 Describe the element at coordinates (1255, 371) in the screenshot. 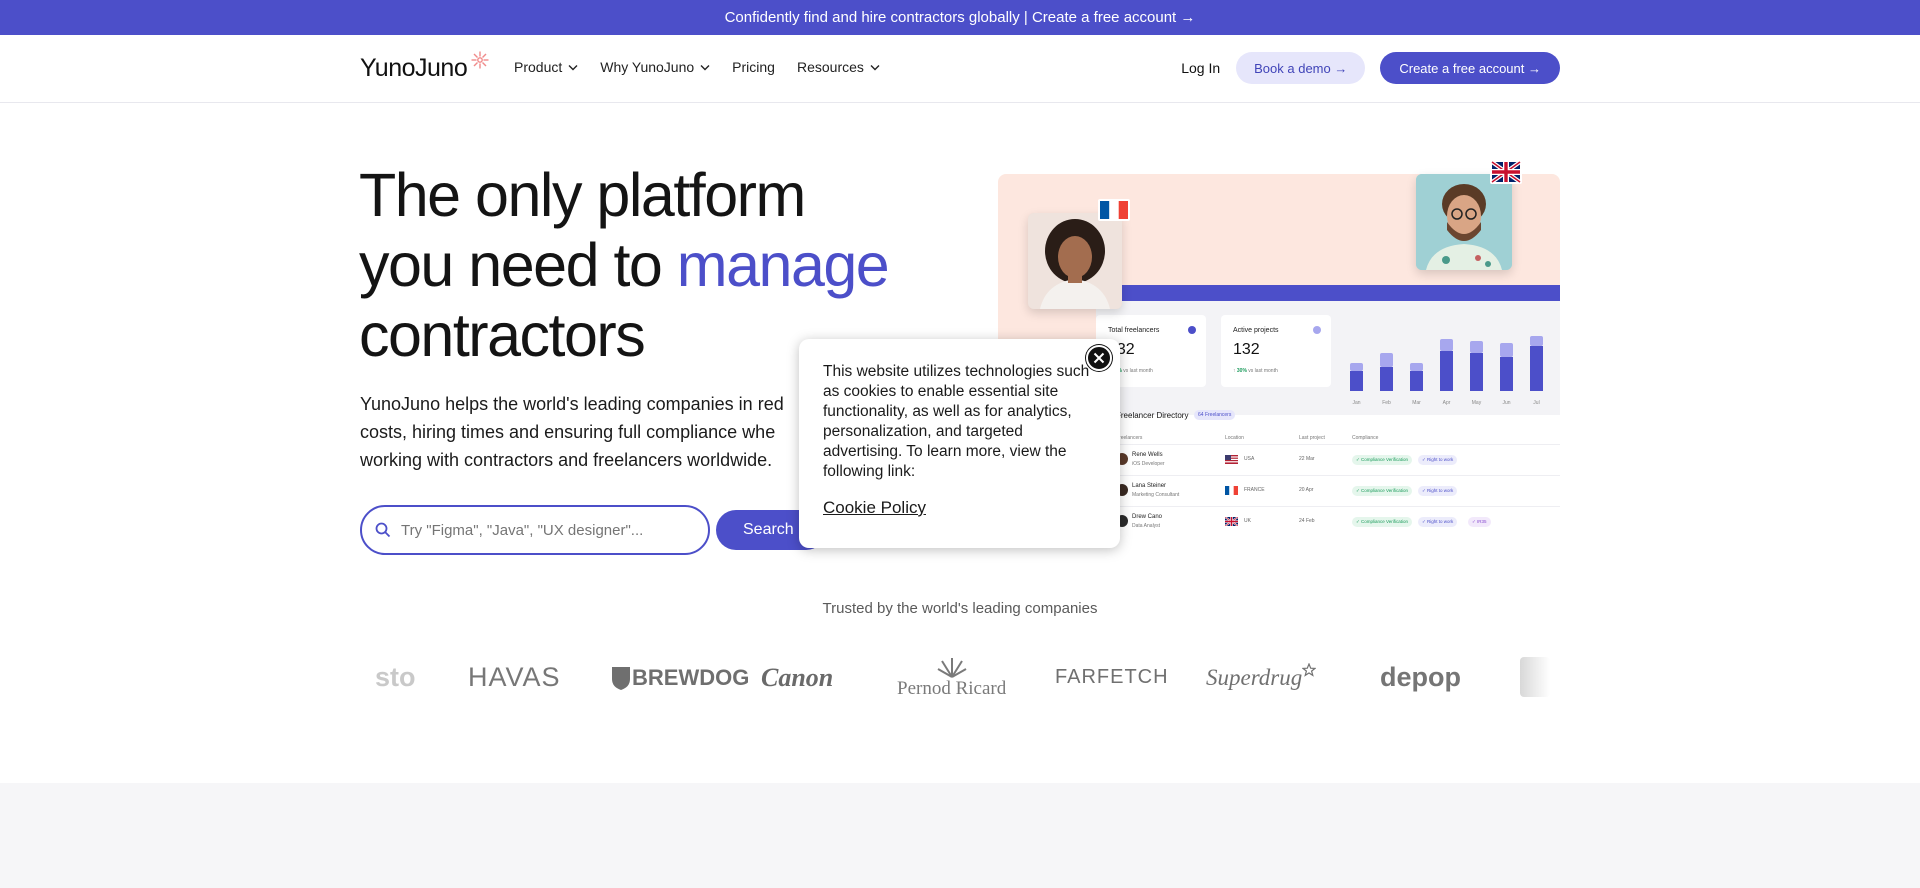

I see `stat-delta: ↑ 30% vs last month` at that location.